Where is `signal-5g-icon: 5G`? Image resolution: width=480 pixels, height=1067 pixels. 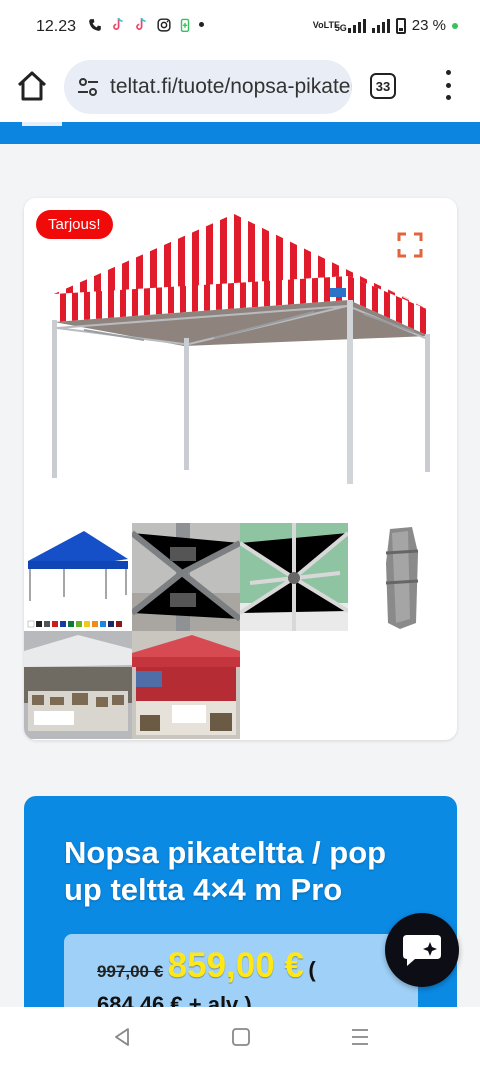 signal-5g-icon: 5G is located at coordinates (350, 25).